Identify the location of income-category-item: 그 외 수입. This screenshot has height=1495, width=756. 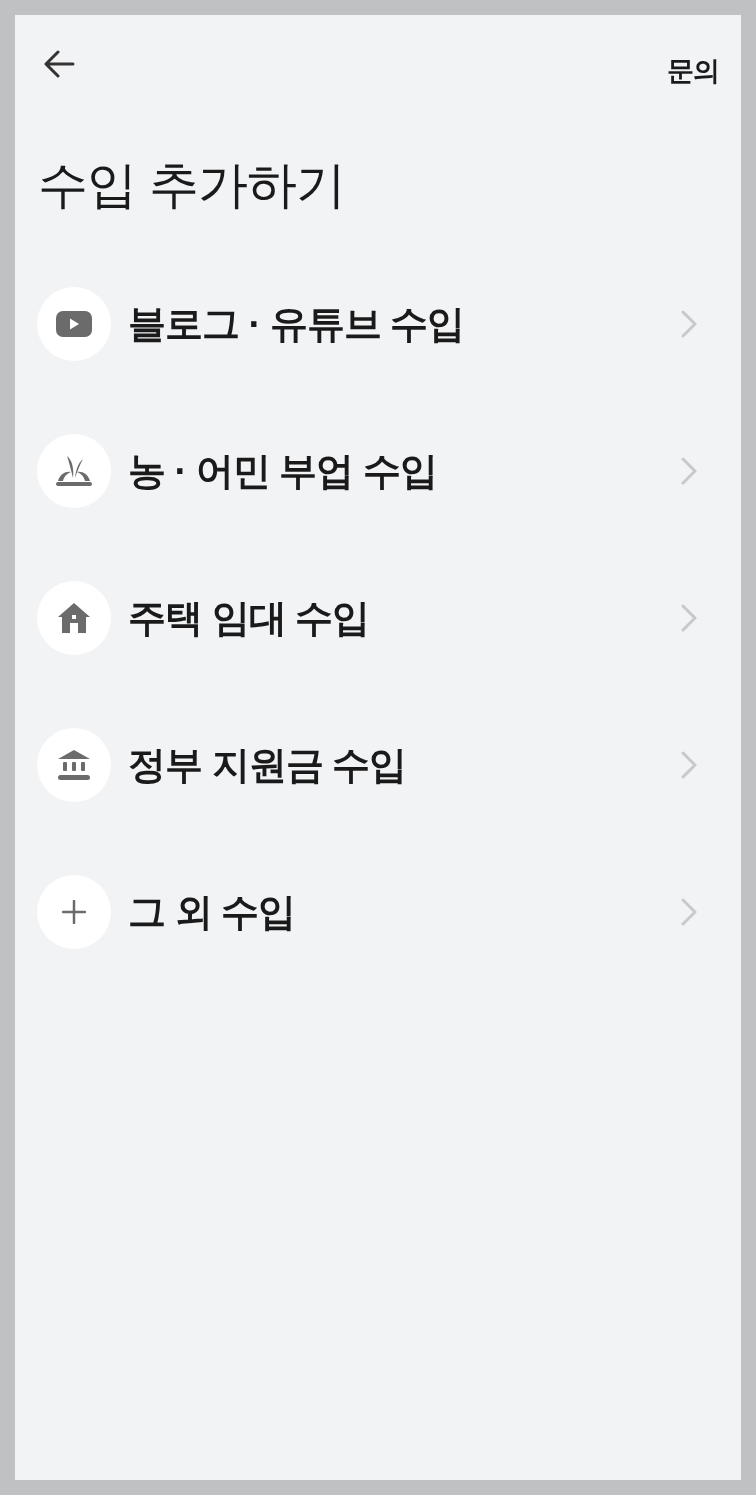
(367, 912).